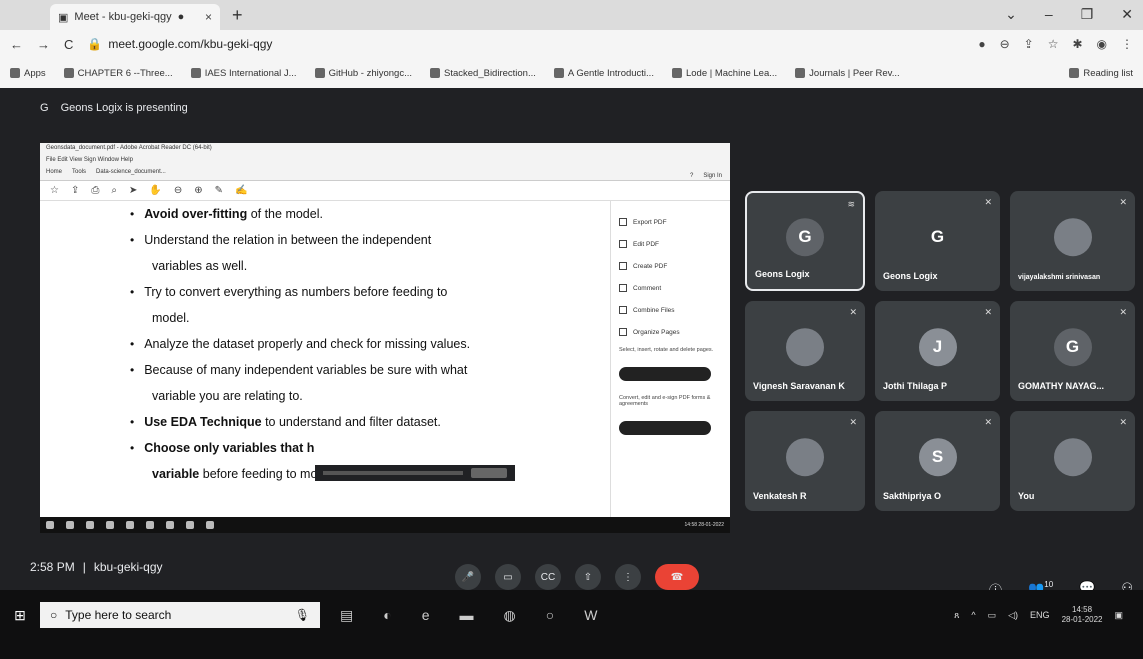 The image size is (1143, 659). What do you see at coordinates (1049, 584) in the screenshot?
I see `participant-count: 10` at bounding box center [1049, 584].